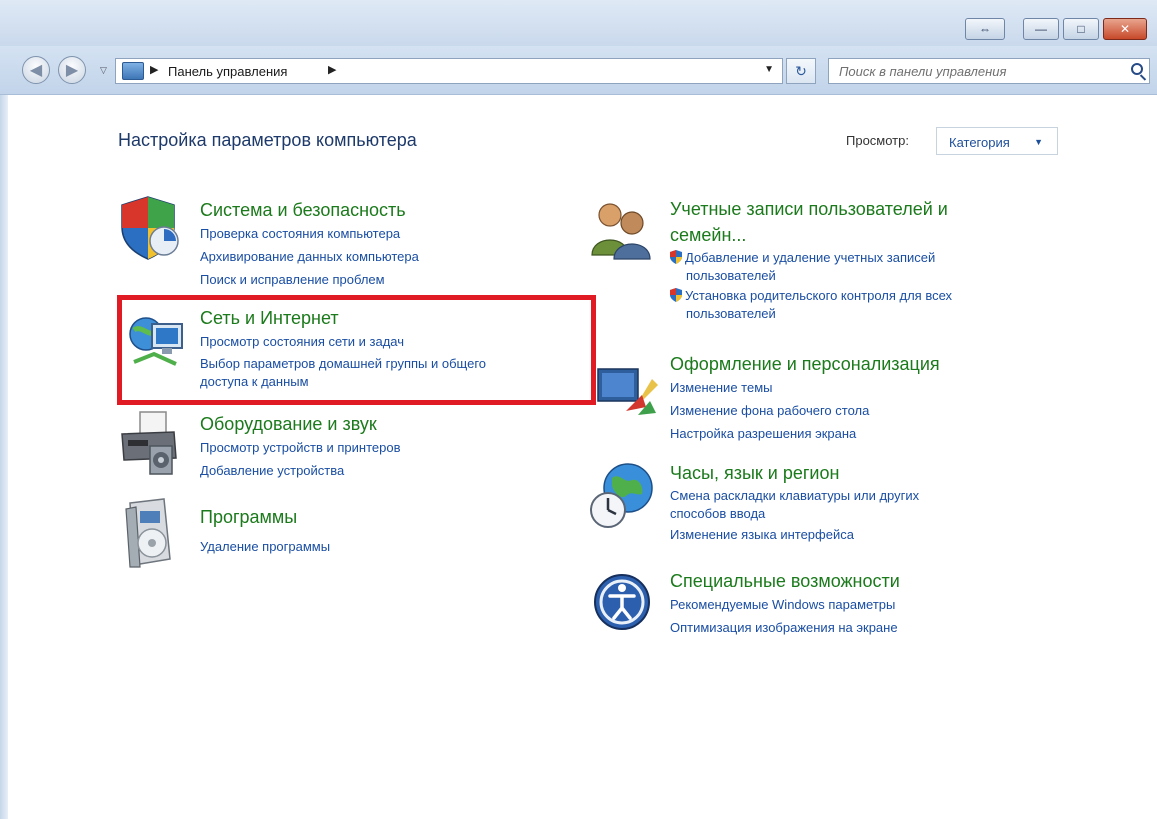 The image size is (1157, 819). I want to click on link-text: Добавление и удаление учетных записей, so click(810, 257).